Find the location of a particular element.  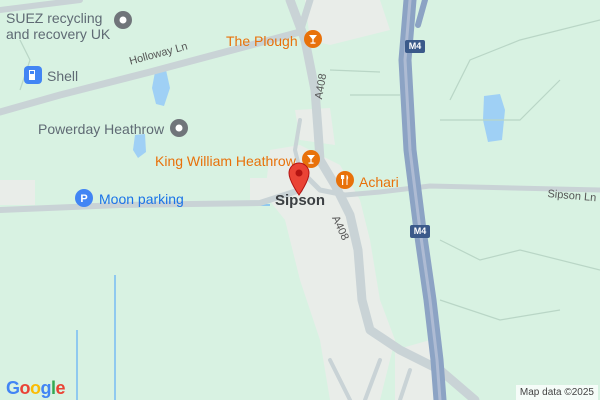

restaurant-marker-icon is located at coordinates (345, 180).